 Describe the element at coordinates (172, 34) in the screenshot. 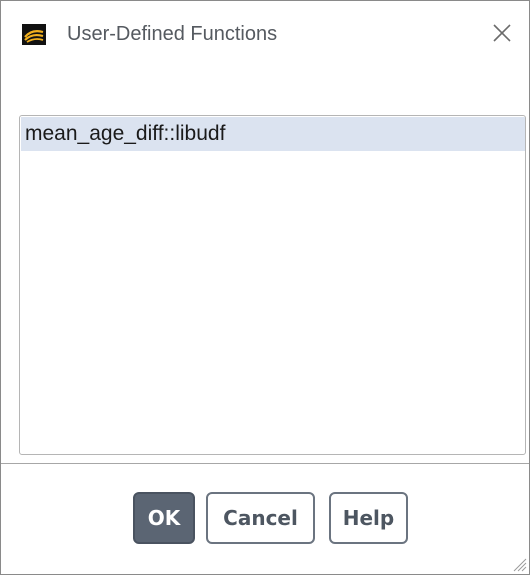

I see `window-title: User-Defined Functions` at that location.